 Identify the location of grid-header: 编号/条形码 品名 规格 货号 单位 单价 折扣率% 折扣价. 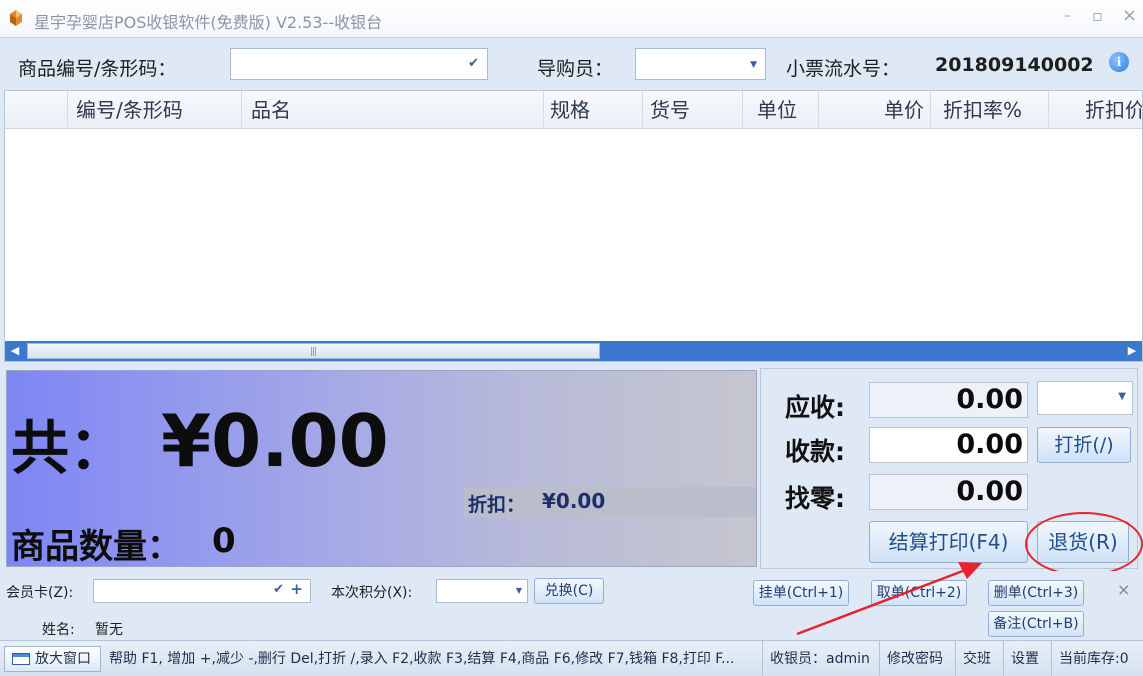
(573, 110).